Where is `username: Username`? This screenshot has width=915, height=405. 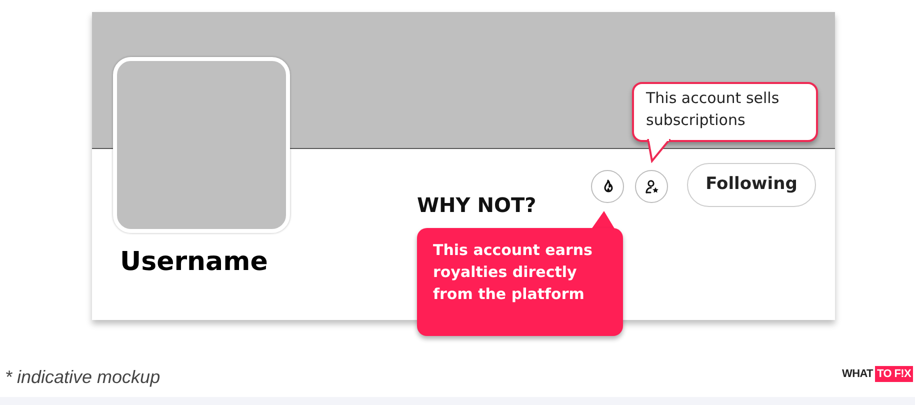
username: Username is located at coordinates (194, 262).